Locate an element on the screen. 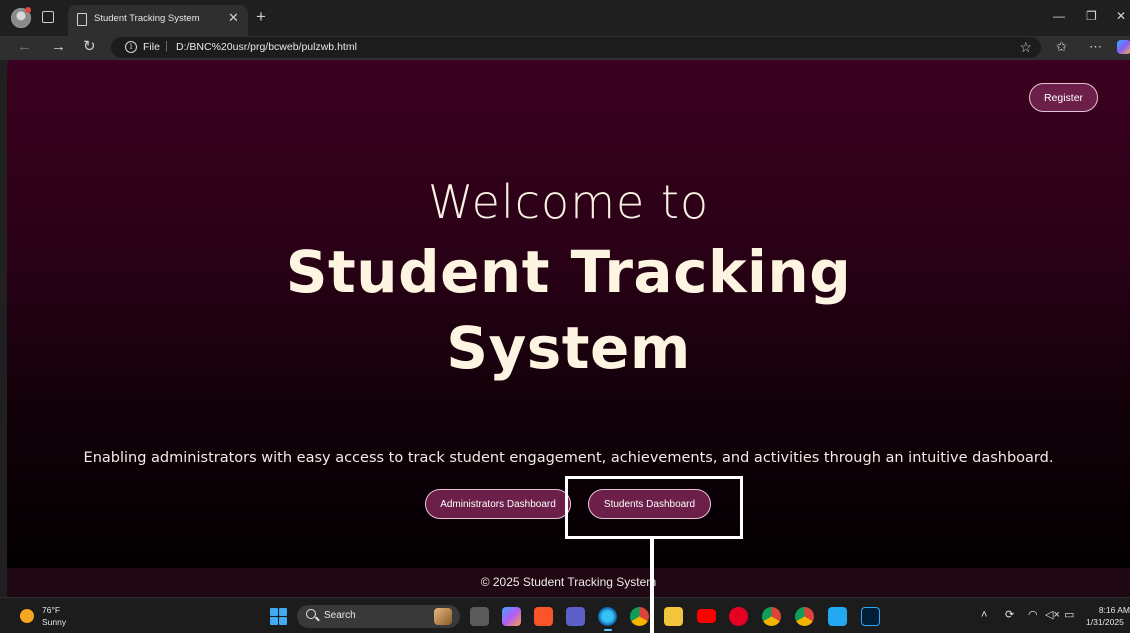 This screenshot has width=1130, height=633. volume-muted-icon: ◁× is located at coordinates (1052, 615).